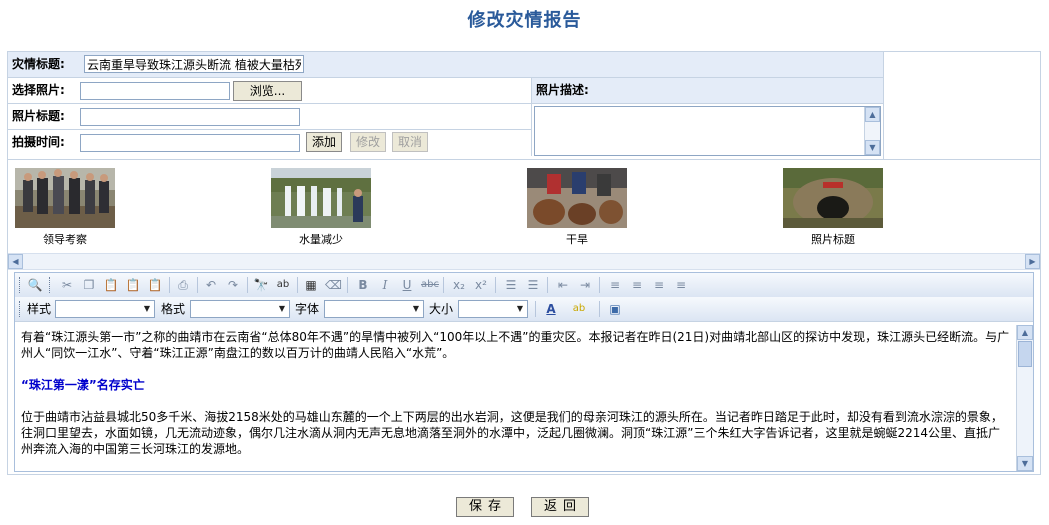  Describe the element at coordinates (374, 309) in the screenshot. I see `font-select: ▼` at that location.